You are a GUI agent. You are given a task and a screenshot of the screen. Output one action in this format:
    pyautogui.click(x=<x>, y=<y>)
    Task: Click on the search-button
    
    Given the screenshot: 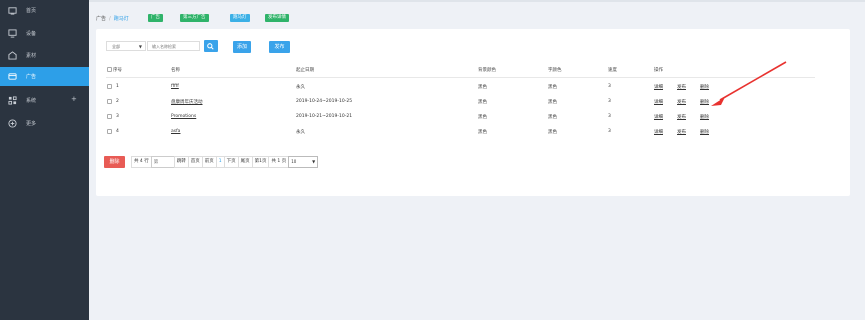 What is the action you would take?
    pyautogui.click(x=211, y=46)
    